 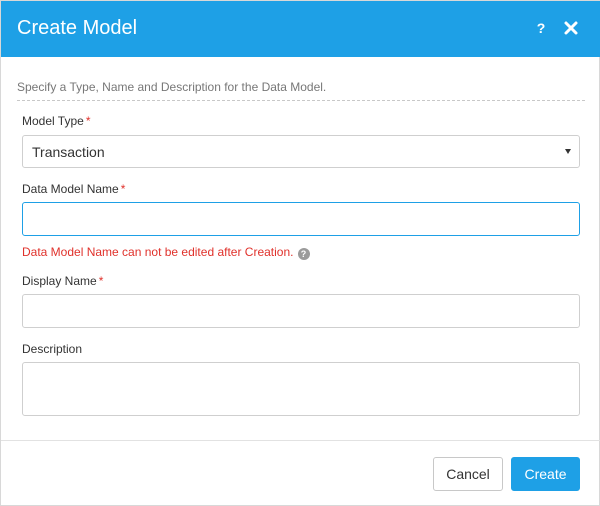 What do you see at coordinates (77, 28) in the screenshot?
I see `dialog-title: Create Model` at bounding box center [77, 28].